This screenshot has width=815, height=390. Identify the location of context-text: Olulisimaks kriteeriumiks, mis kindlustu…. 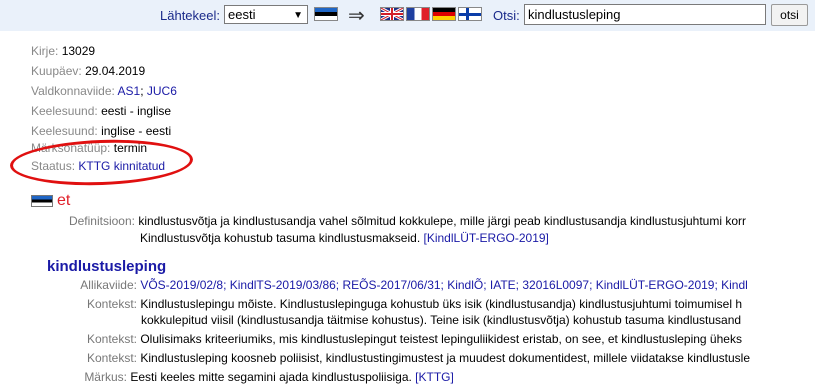
(441, 339).